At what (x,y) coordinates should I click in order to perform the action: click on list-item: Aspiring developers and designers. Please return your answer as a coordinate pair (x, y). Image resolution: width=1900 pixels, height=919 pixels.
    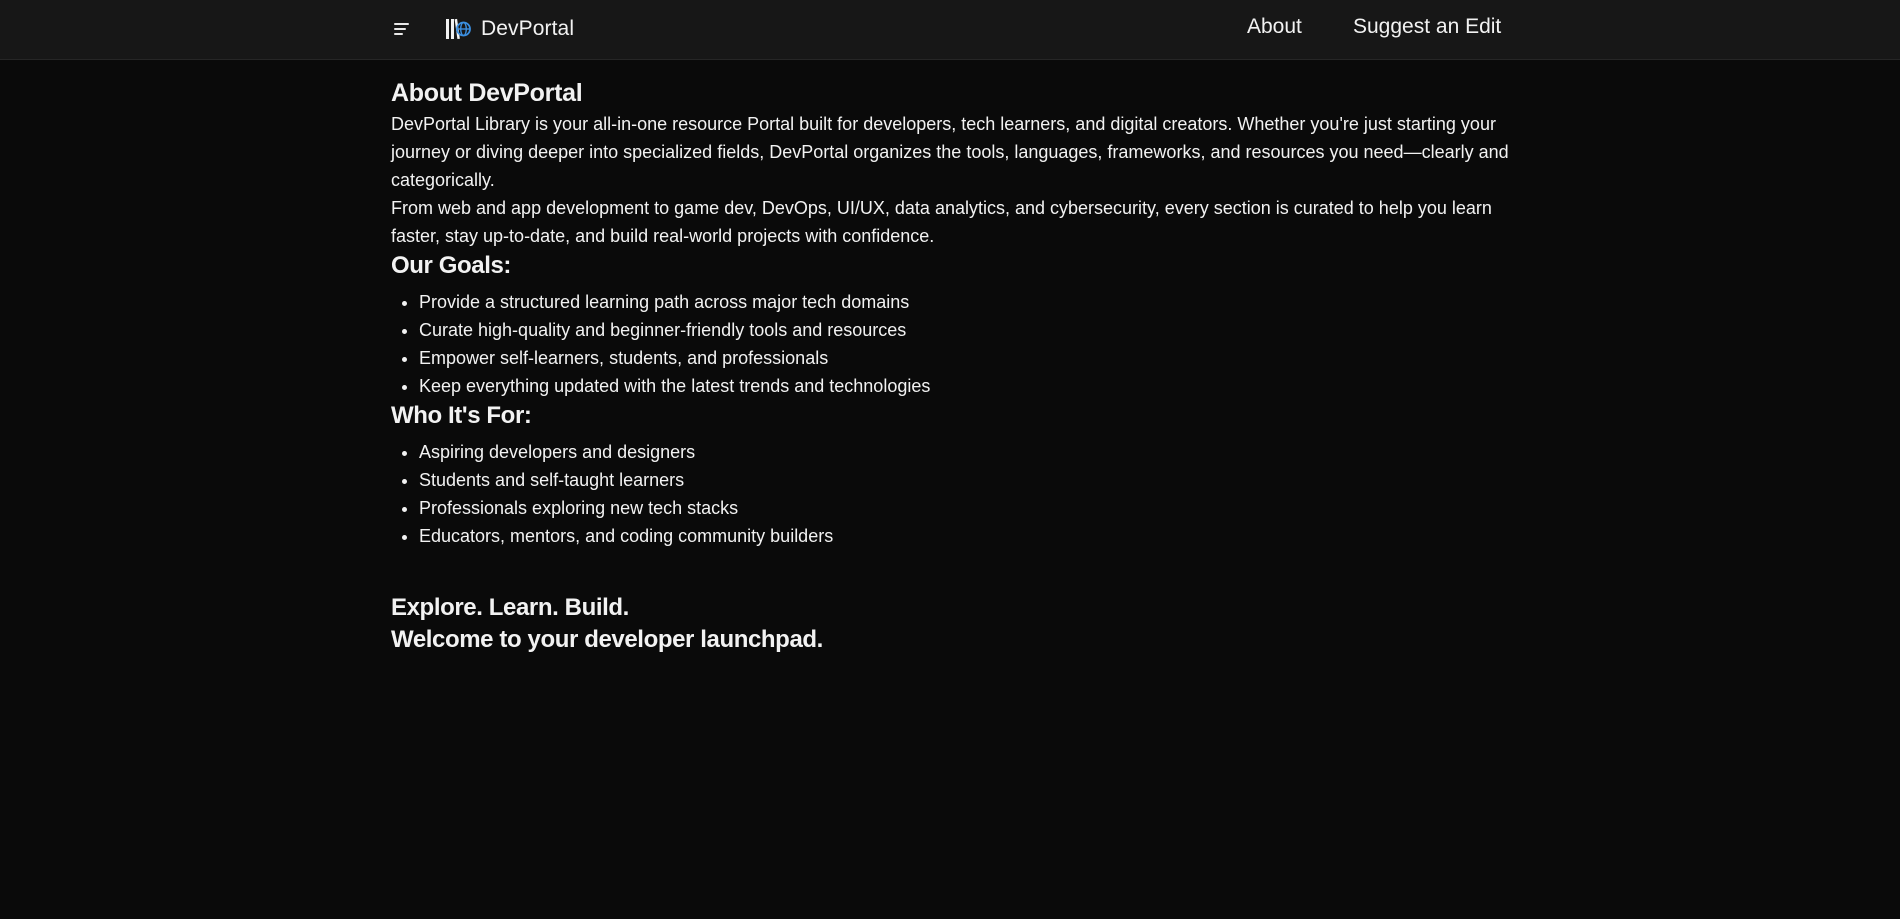
    Looking at the image, I should click on (965, 452).